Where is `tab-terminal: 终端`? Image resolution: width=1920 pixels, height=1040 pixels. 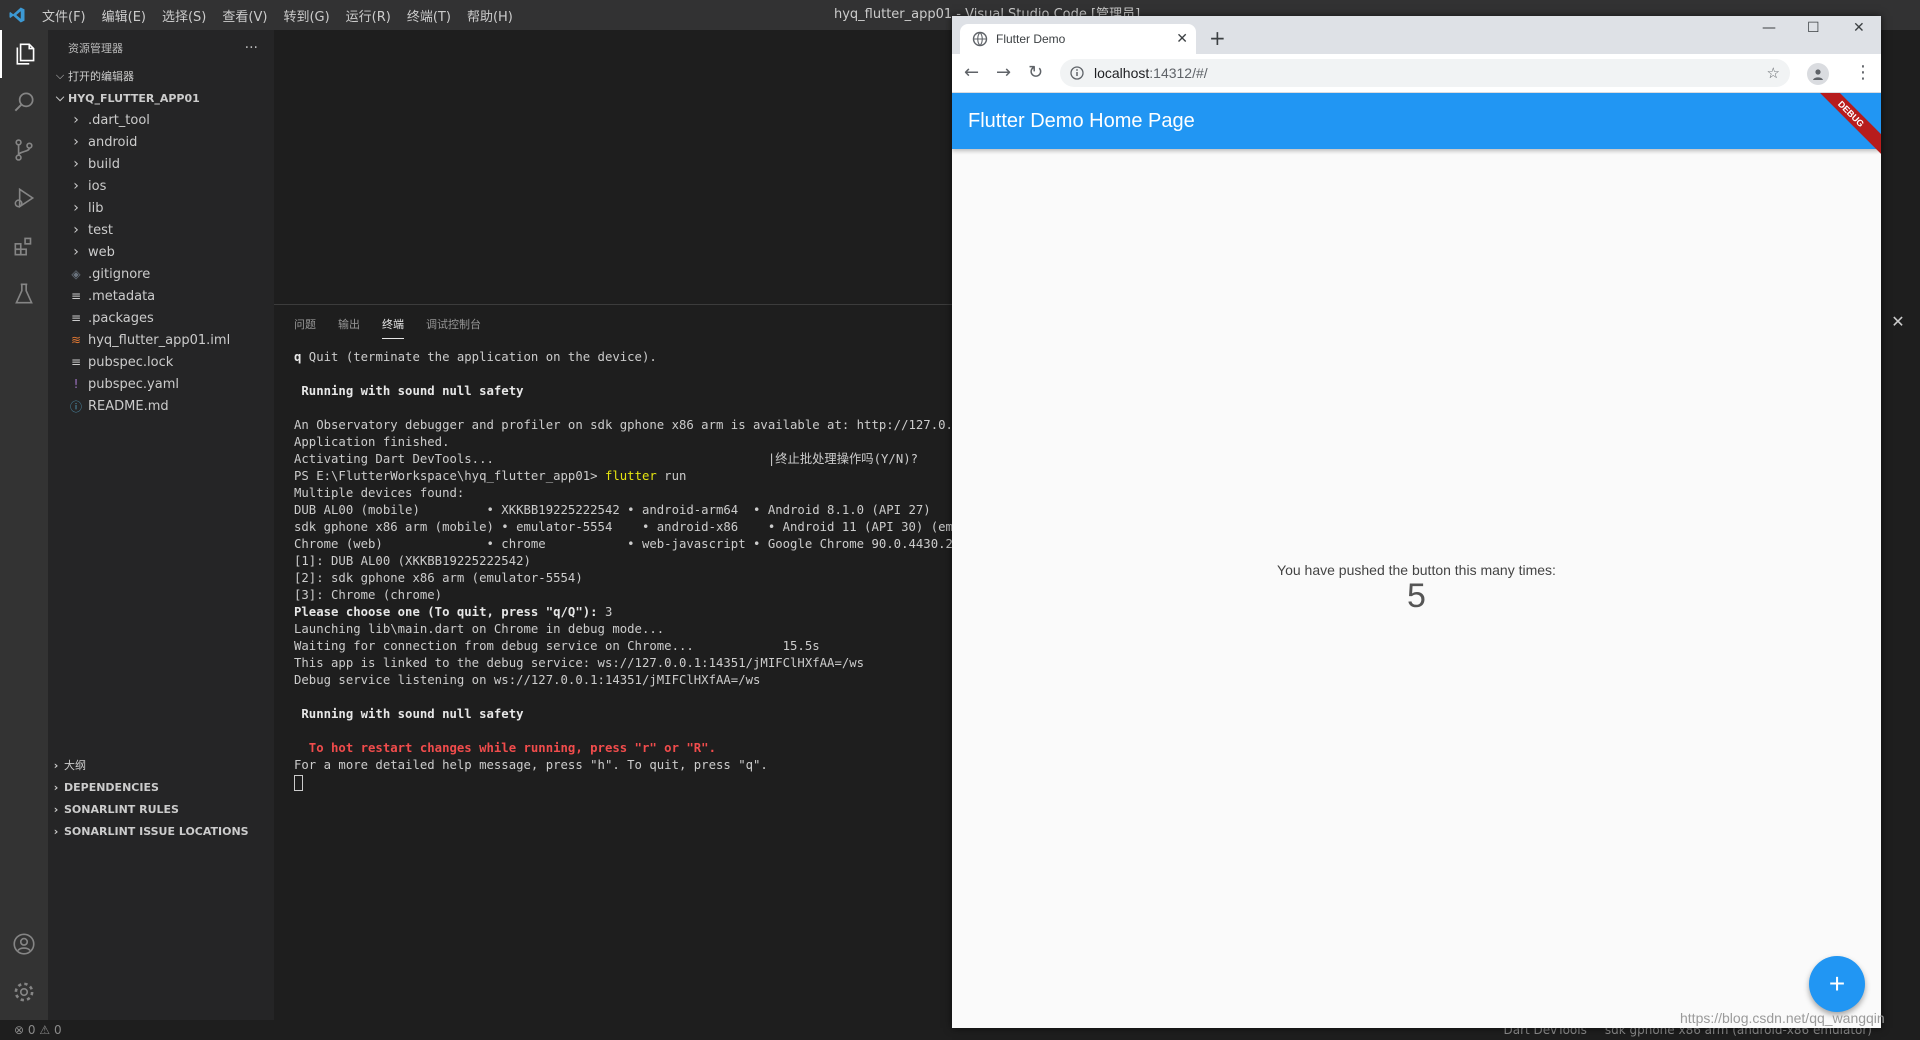
tab-terminal: 终端 is located at coordinates (393, 323).